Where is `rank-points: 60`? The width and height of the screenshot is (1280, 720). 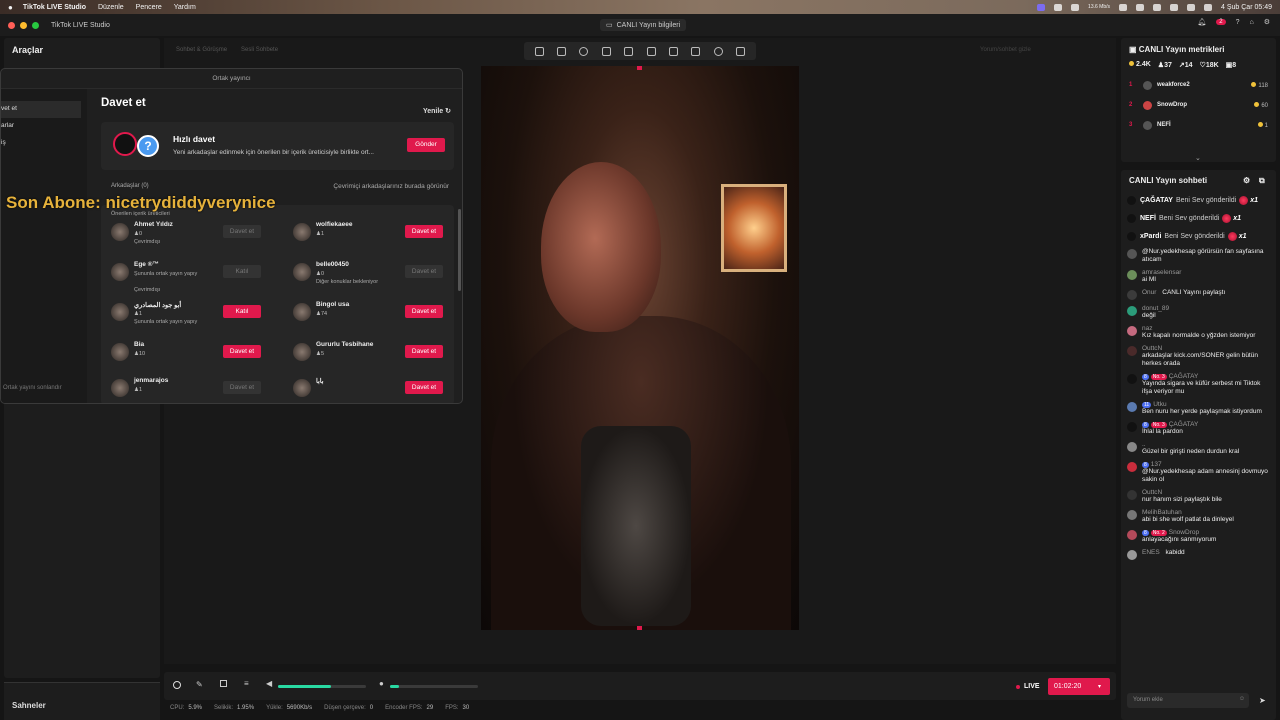 rank-points: 60 is located at coordinates (1261, 105).